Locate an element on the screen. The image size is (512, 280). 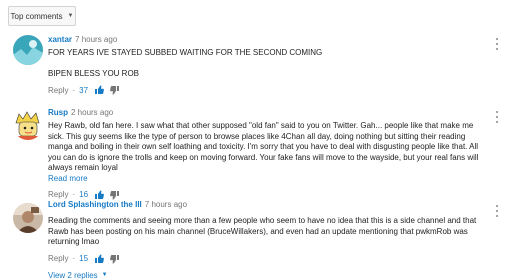
sort-label: Top comments is located at coordinates (36, 16).